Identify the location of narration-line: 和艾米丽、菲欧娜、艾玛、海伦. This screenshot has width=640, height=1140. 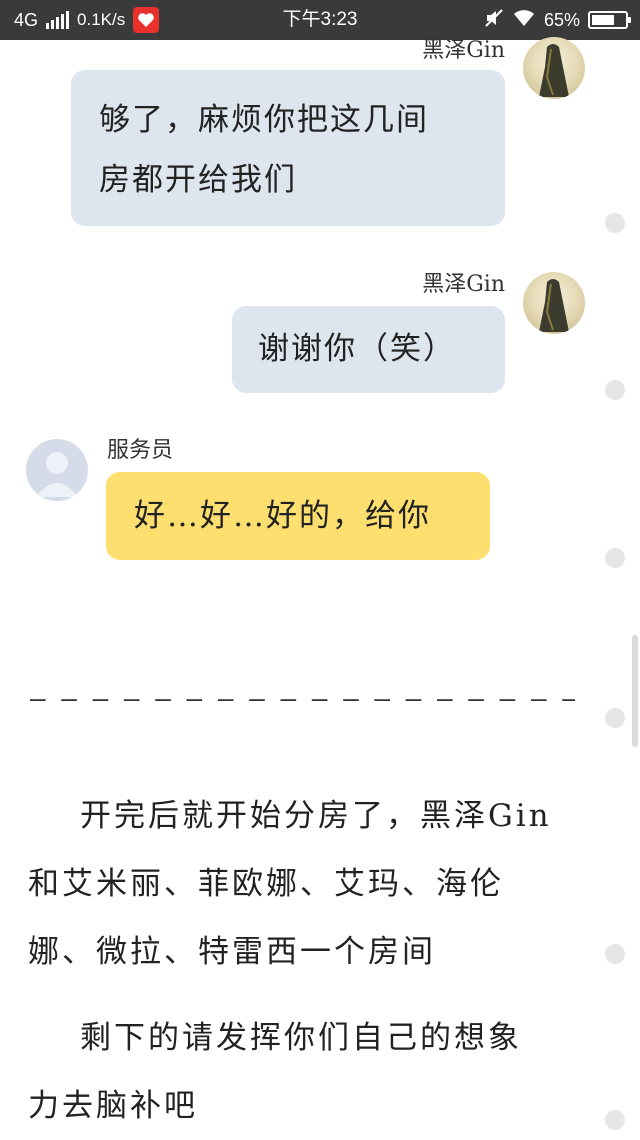
(266, 884).